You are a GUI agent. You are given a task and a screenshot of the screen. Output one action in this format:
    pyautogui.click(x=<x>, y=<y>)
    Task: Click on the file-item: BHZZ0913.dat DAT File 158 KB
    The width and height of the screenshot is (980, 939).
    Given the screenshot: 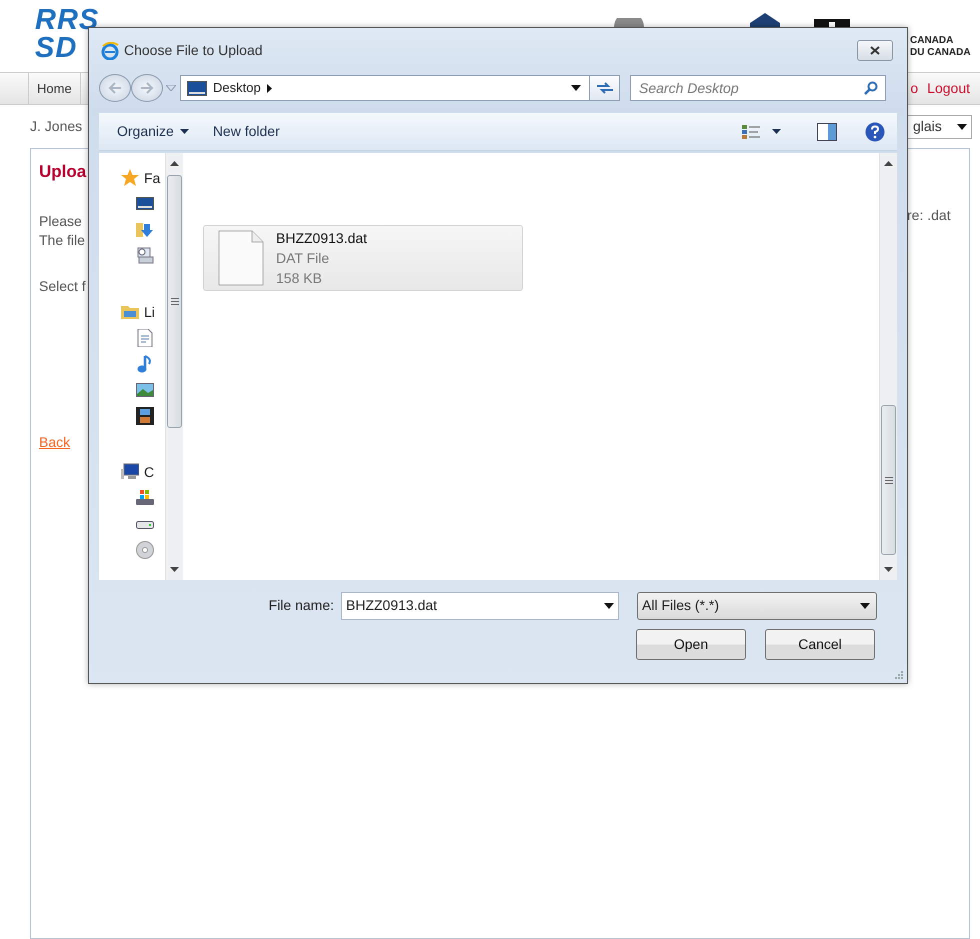 What is the action you would take?
    pyautogui.click(x=363, y=258)
    